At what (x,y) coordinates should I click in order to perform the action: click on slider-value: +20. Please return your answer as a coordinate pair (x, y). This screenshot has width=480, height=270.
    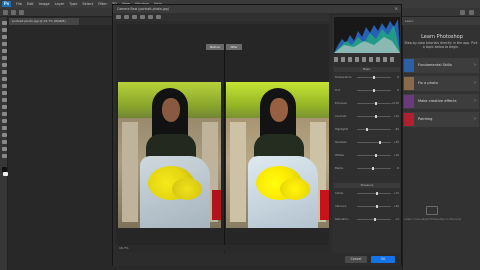
    Looking at the image, I should click on (396, 206).